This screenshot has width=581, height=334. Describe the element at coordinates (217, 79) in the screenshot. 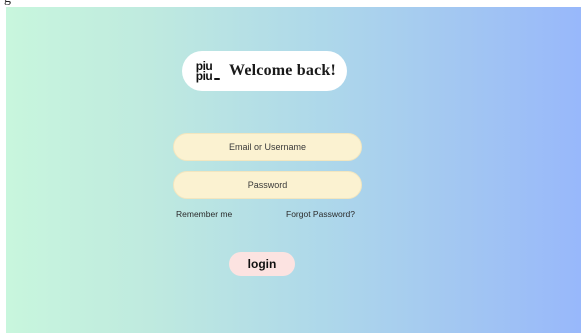

I see `logo-mark` at that location.